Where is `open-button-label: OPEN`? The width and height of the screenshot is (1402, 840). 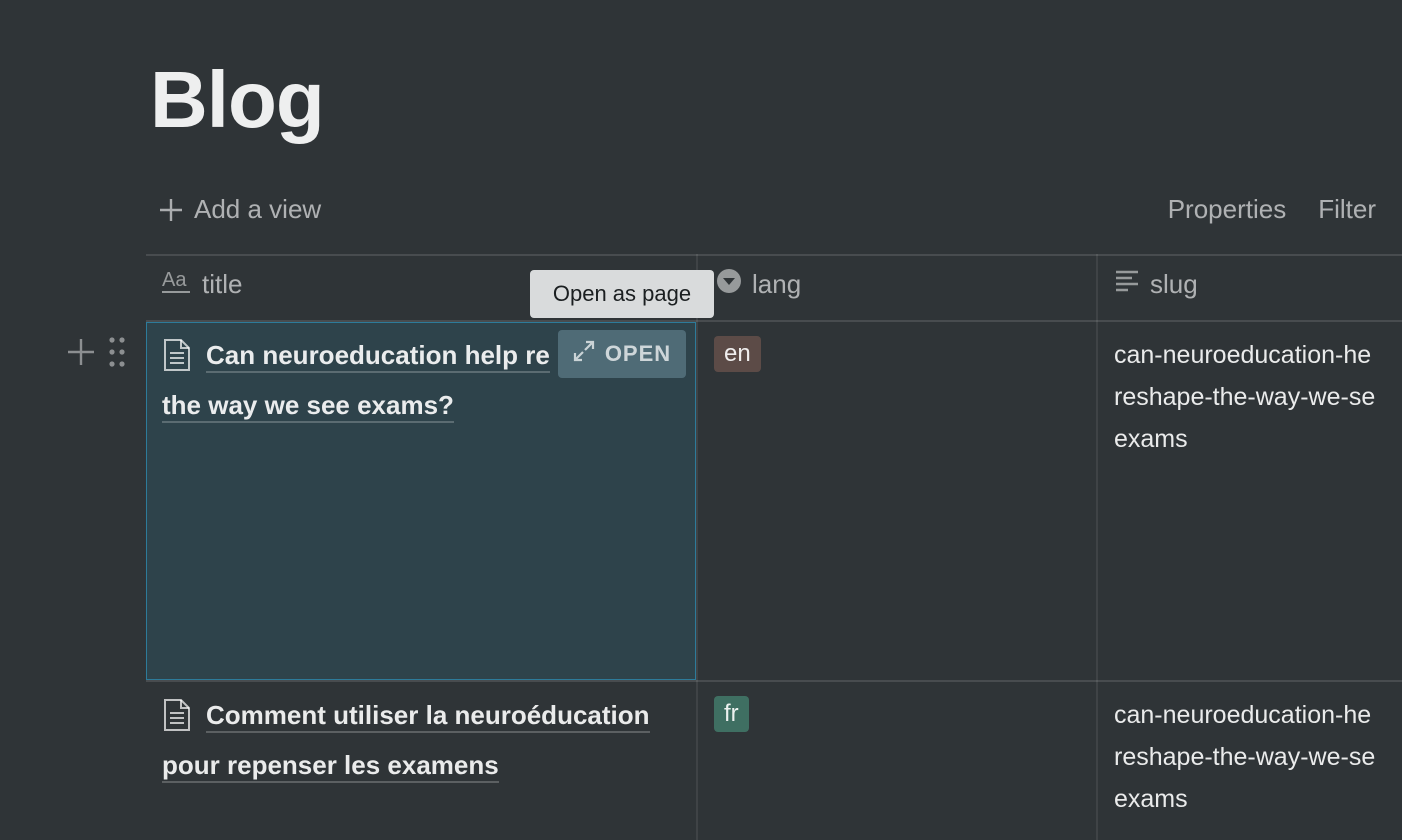 open-button-label: OPEN is located at coordinates (638, 353).